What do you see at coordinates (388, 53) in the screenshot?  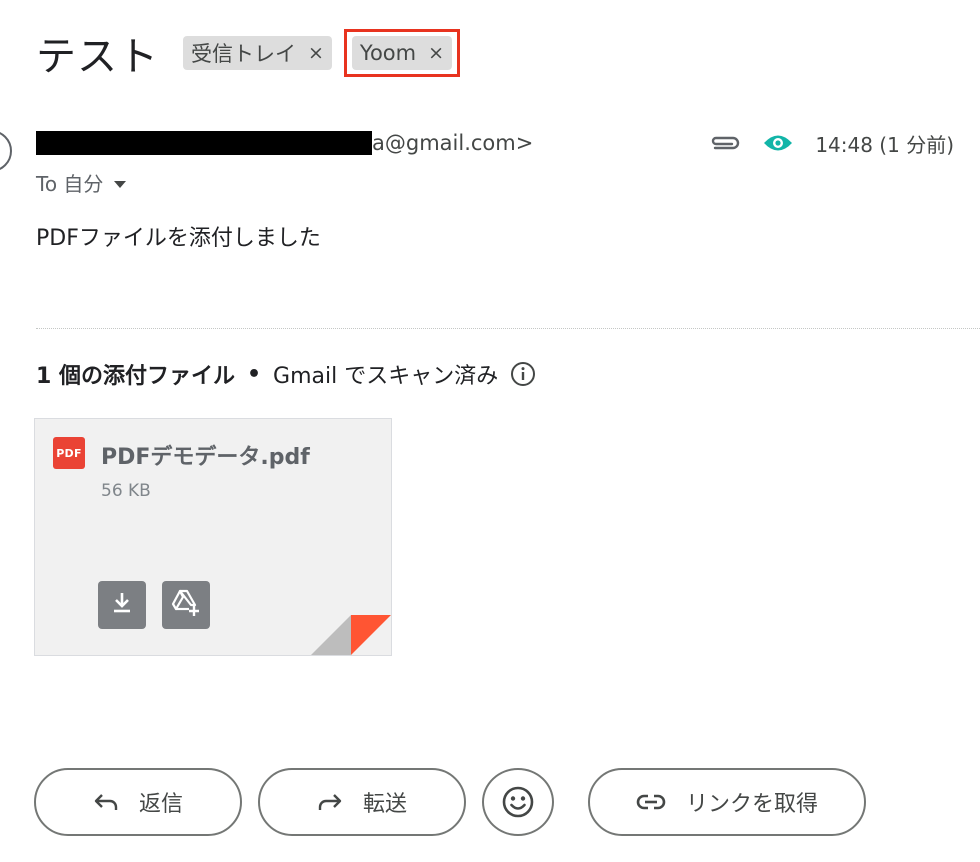 I see `label-chip-name: Yoom` at bounding box center [388, 53].